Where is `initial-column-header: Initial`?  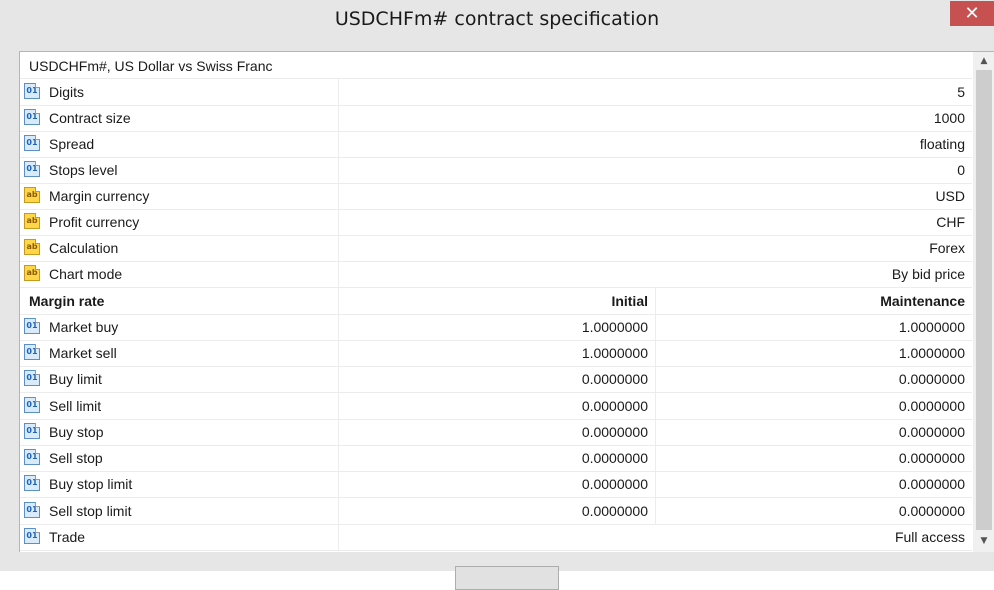 initial-column-header: Initial is located at coordinates (497, 301).